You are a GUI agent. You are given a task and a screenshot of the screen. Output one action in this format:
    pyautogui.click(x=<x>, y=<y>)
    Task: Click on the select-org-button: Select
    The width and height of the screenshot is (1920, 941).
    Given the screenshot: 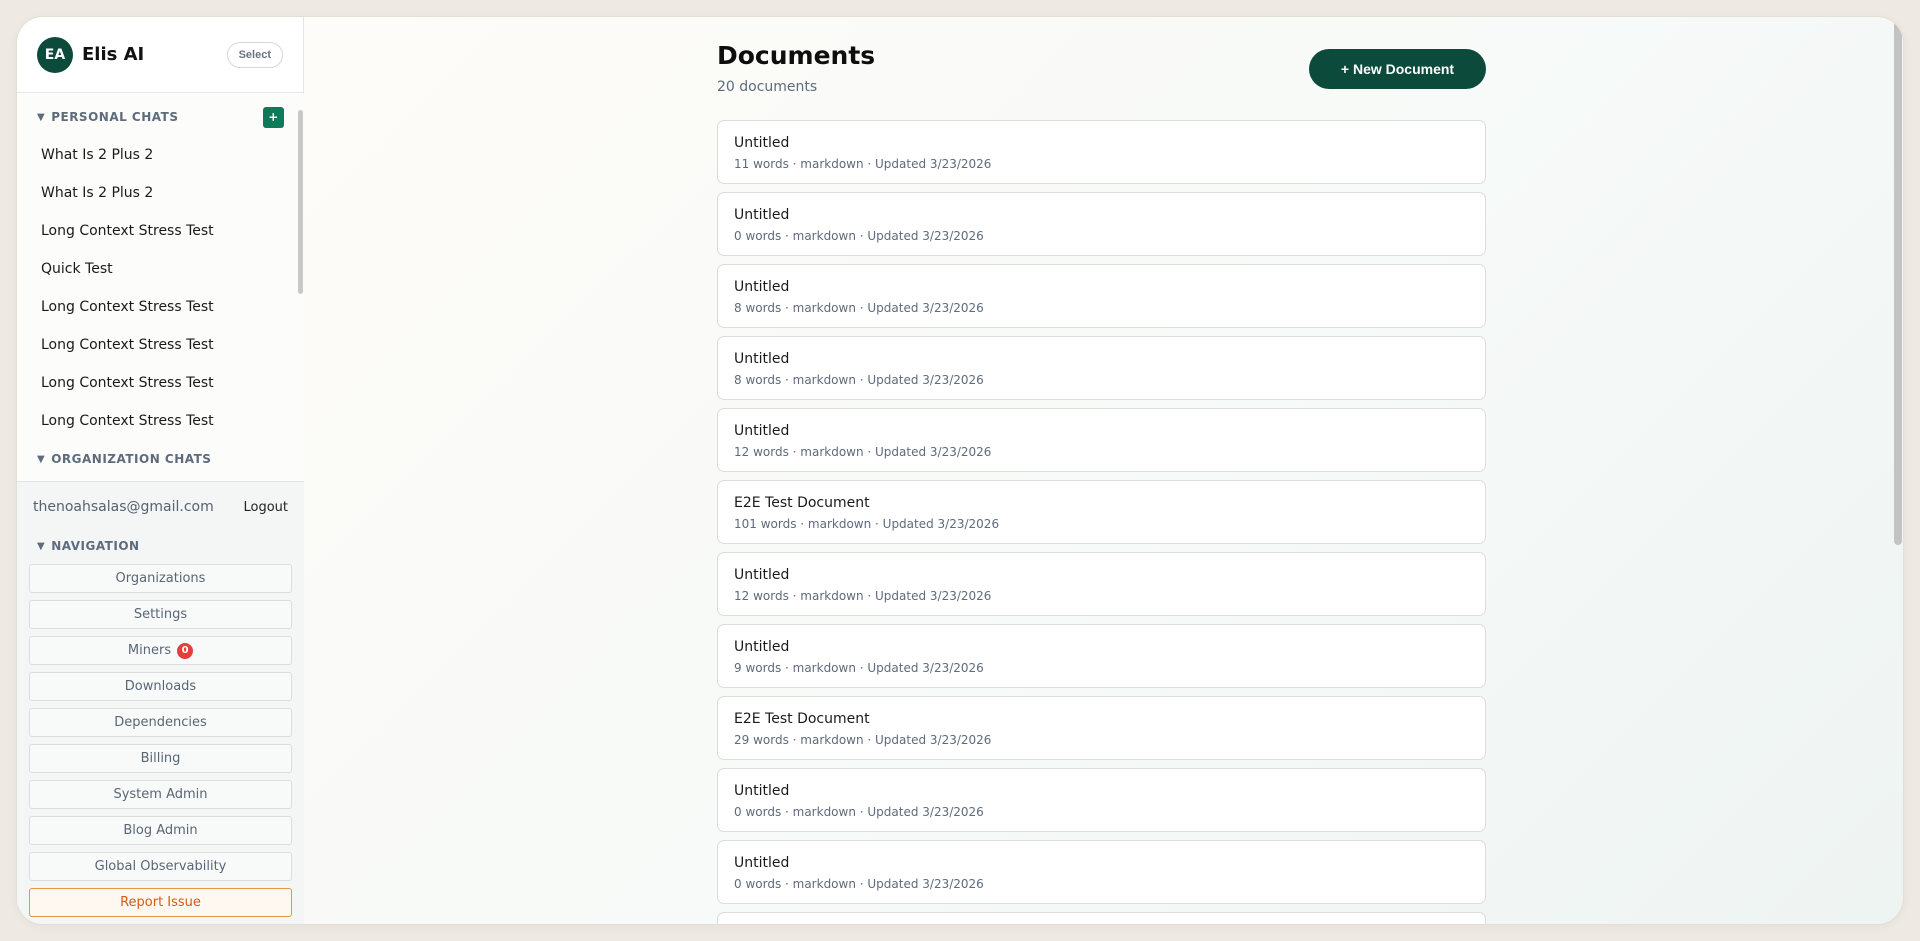 What is the action you would take?
    pyautogui.click(x=254, y=54)
    